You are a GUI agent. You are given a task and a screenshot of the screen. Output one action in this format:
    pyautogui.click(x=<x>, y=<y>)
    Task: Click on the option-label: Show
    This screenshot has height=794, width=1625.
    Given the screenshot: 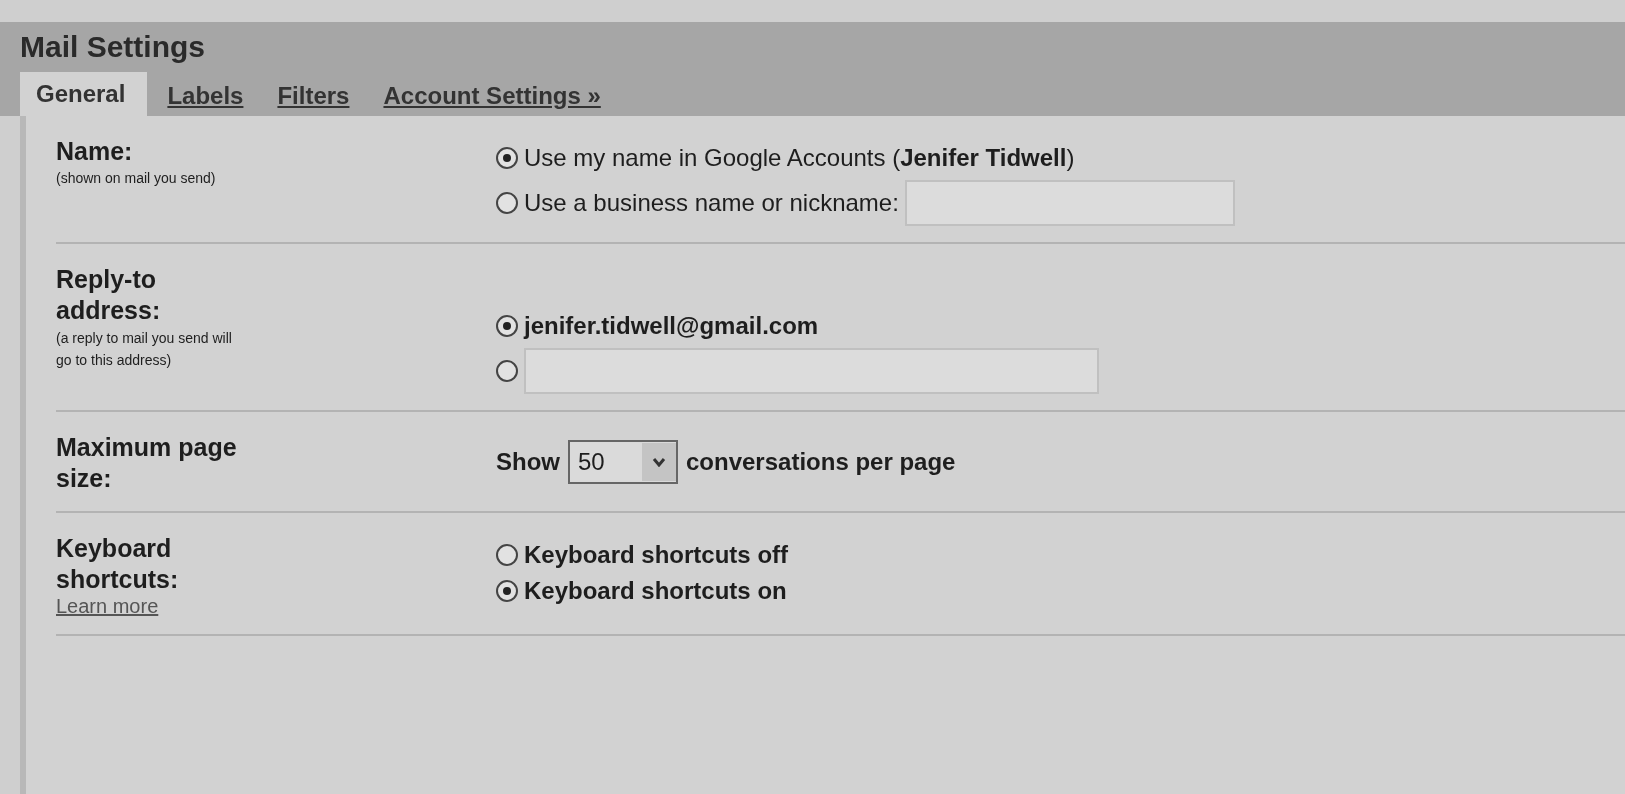 What is the action you would take?
    pyautogui.click(x=528, y=462)
    